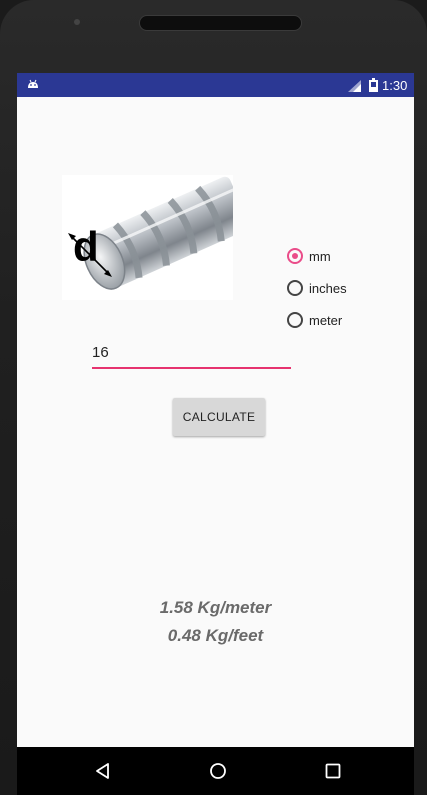  I want to click on front-camera, so click(77, 22).